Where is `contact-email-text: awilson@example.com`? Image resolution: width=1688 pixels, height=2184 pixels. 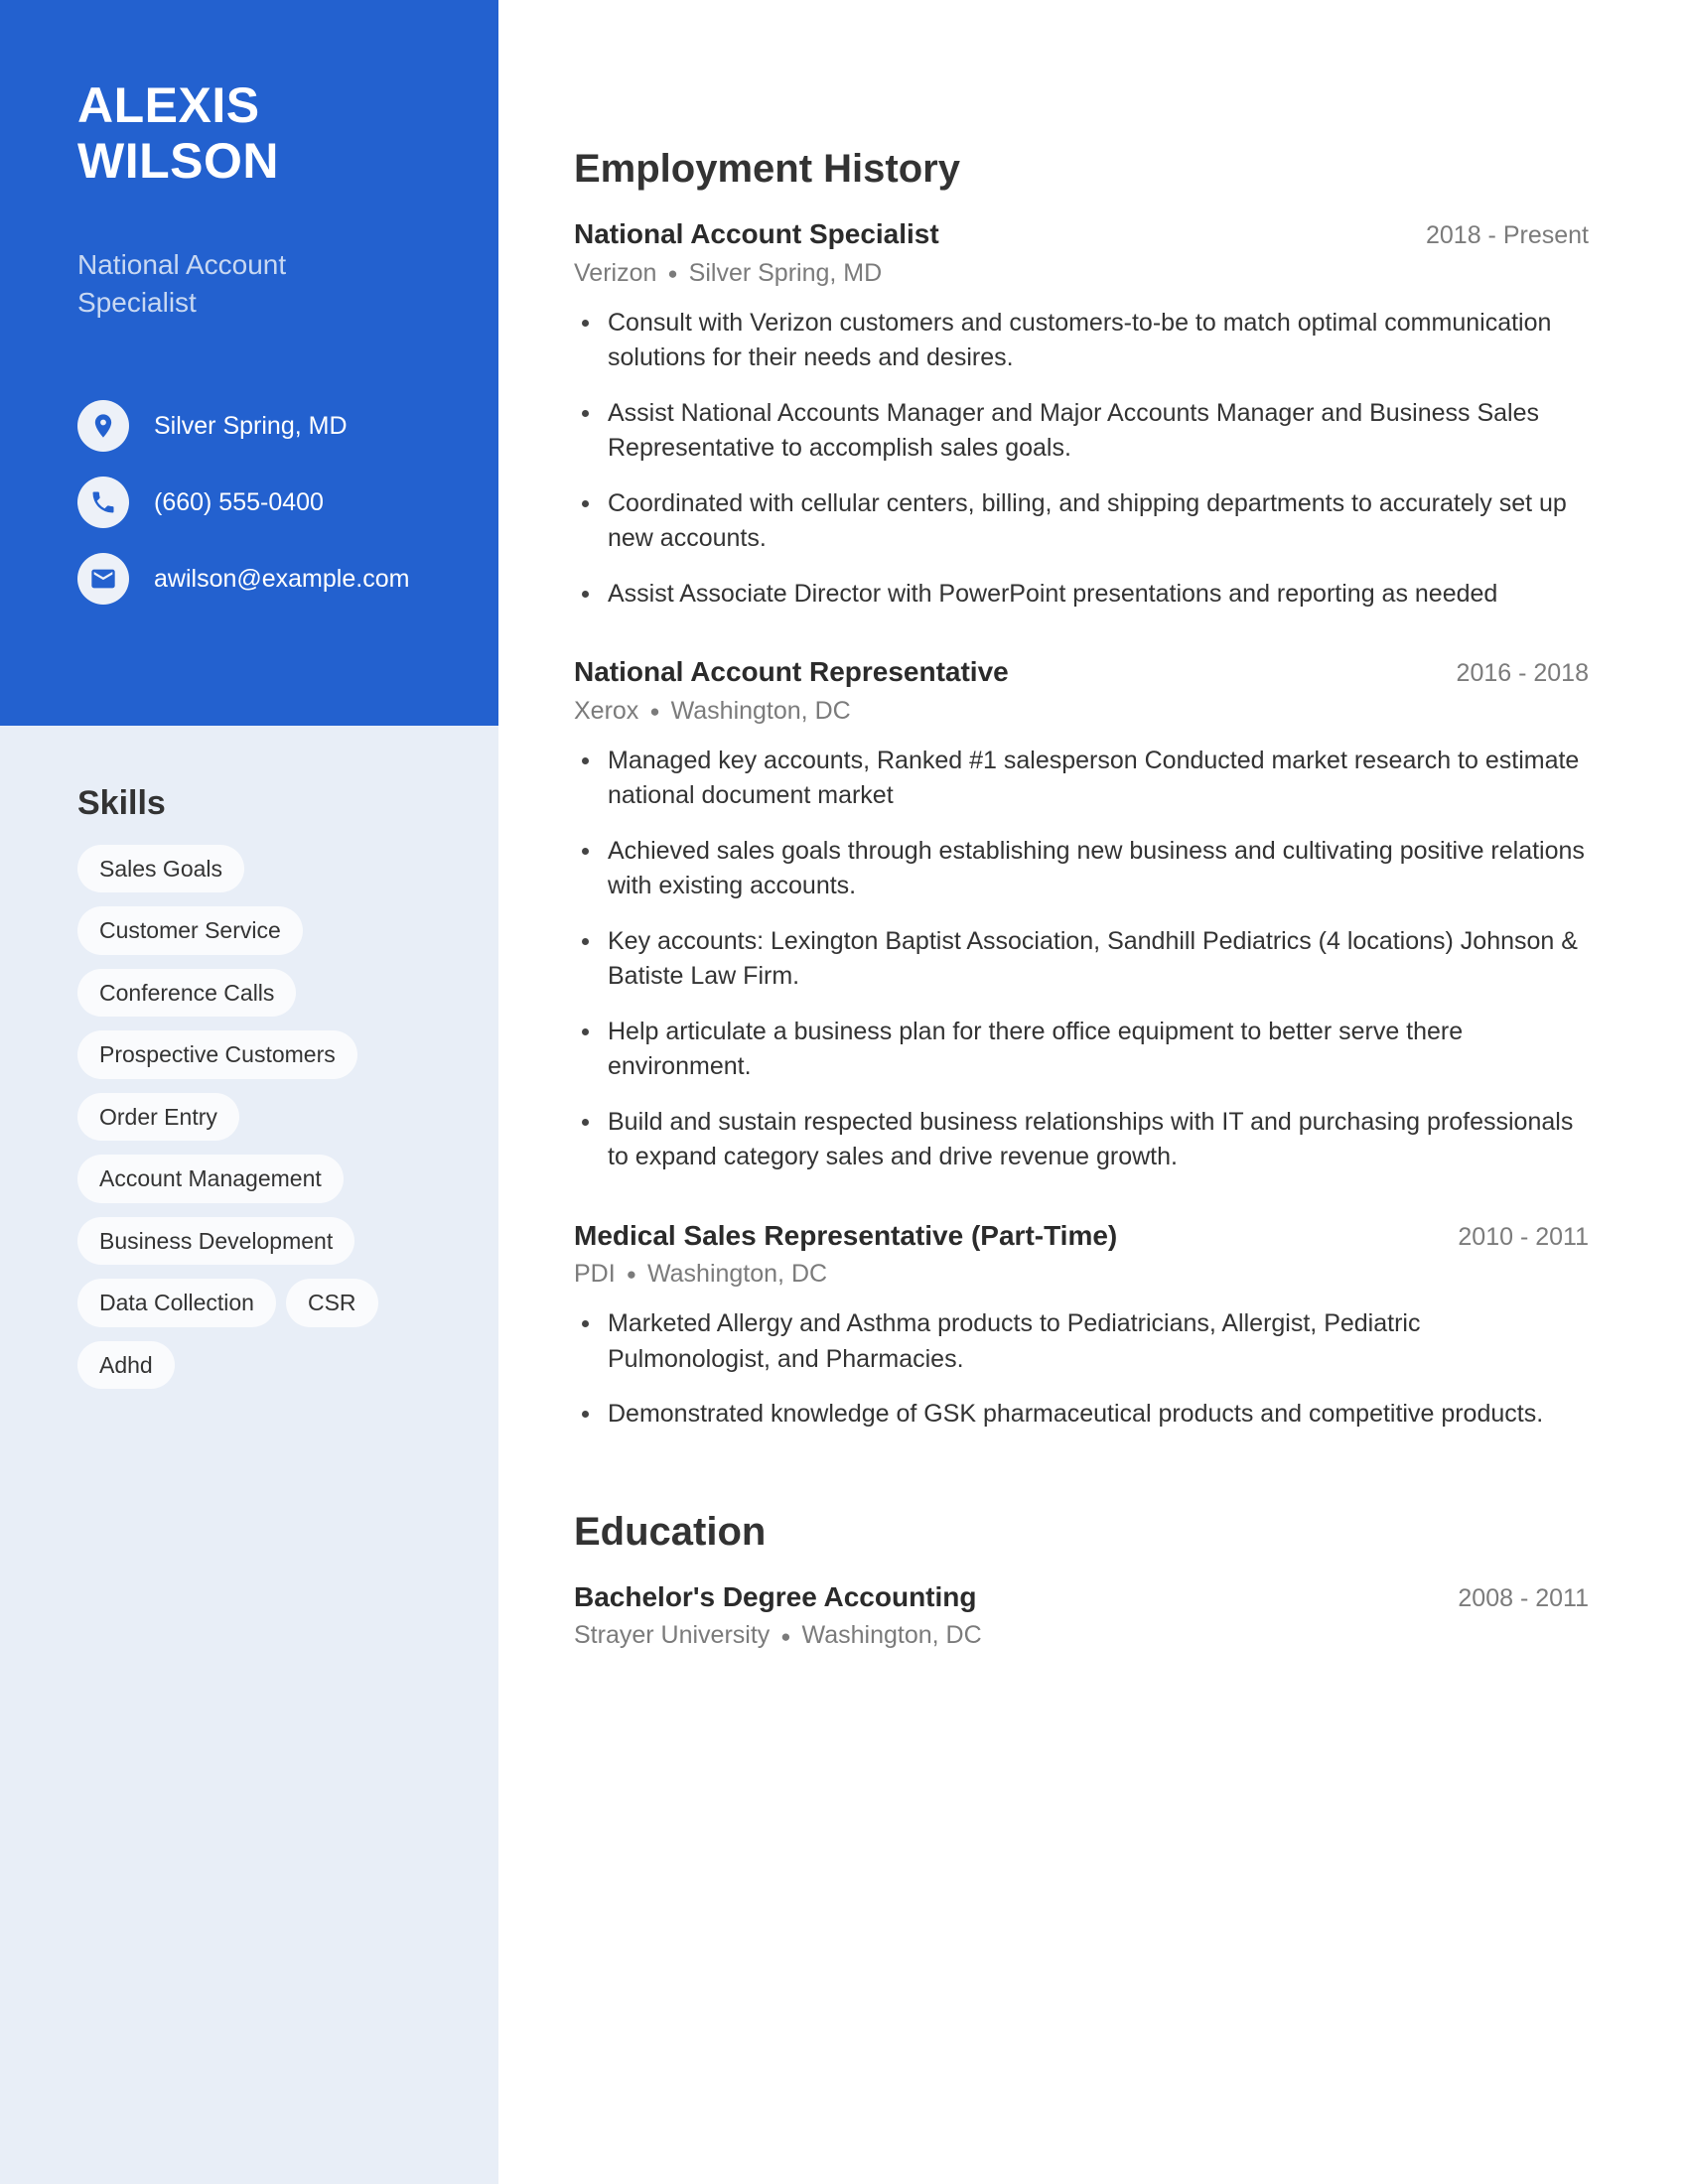 contact-email-text: awilson@example.com is located at coordinates (282, 578).